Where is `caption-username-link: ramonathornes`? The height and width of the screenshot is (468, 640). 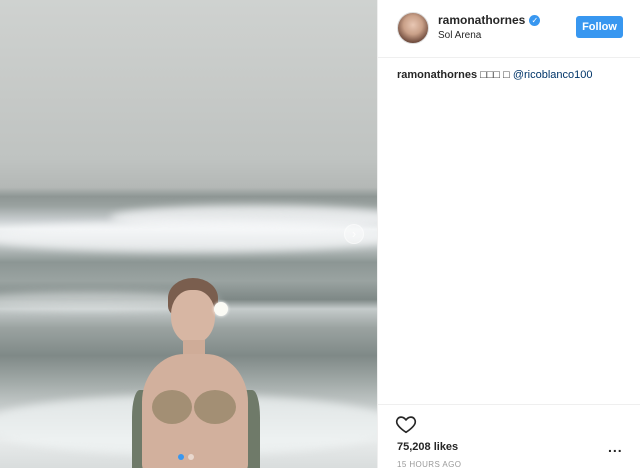
caption-username-link: ramonathornes is located at coordinates (437, 75).